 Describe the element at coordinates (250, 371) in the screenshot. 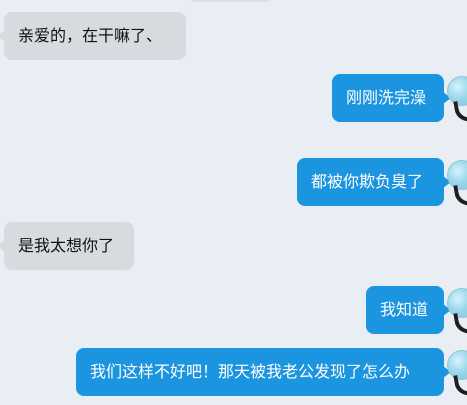

I see `message-text: 我们这样不好吧！那天被我老公发现了怎么办` at that location.